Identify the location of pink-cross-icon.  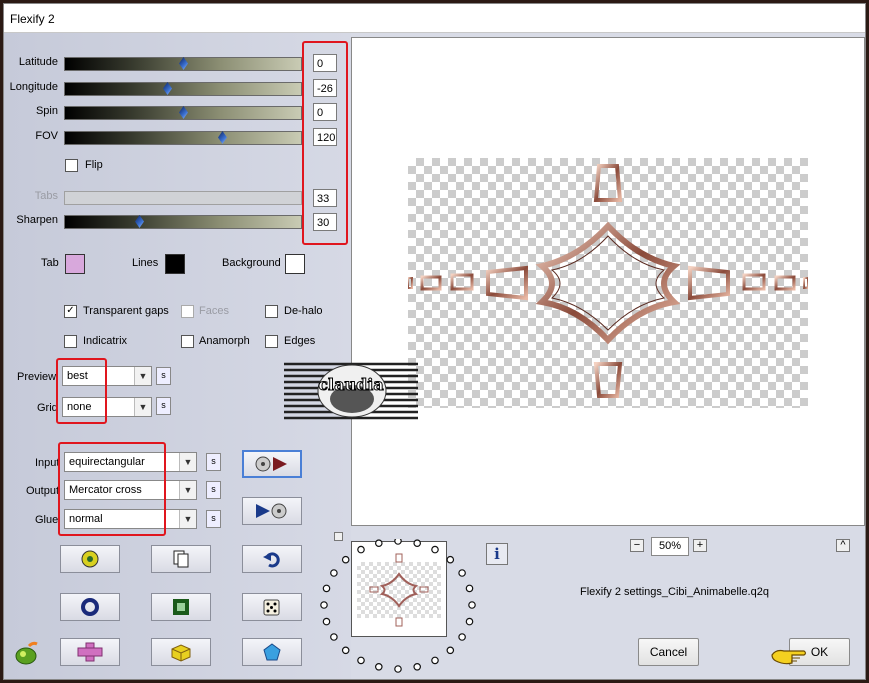
(90, 652).